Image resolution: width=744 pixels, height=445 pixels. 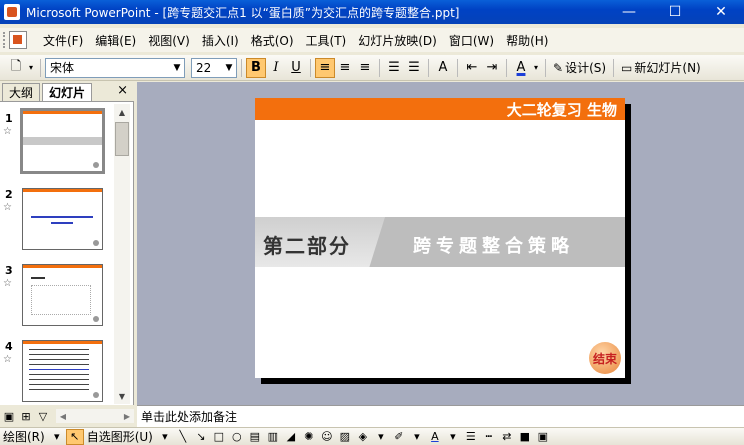 I want to click on underline-button: U, so click(x=296, y=68).